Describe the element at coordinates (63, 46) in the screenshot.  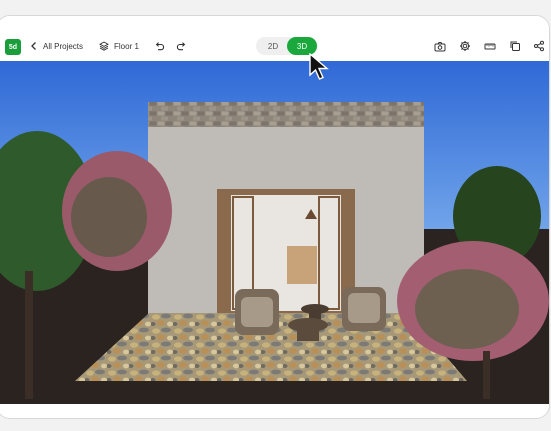
I see `back-label: All Projects` at that location.